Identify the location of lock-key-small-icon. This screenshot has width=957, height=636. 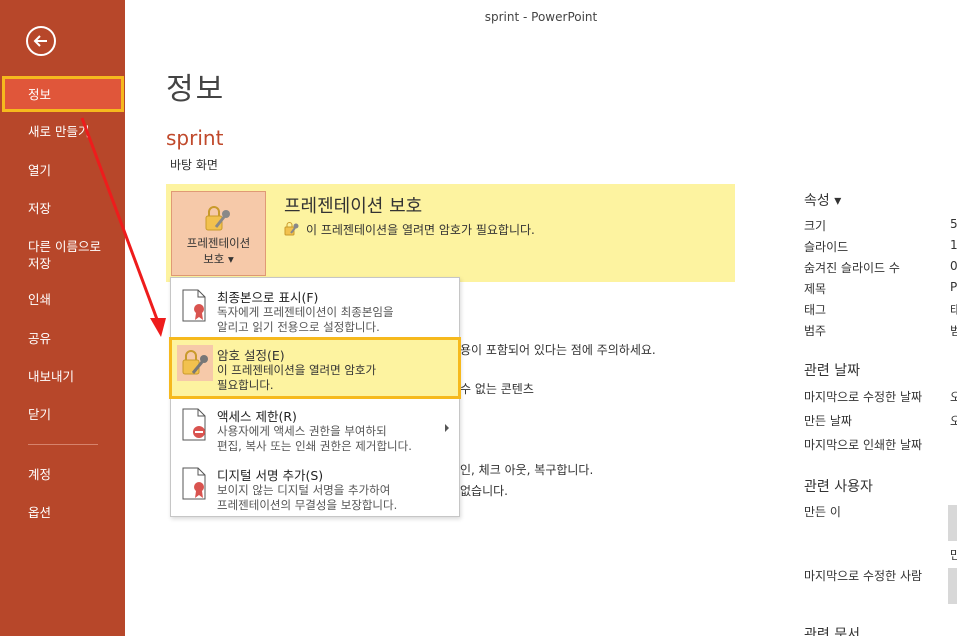
(291, 229).